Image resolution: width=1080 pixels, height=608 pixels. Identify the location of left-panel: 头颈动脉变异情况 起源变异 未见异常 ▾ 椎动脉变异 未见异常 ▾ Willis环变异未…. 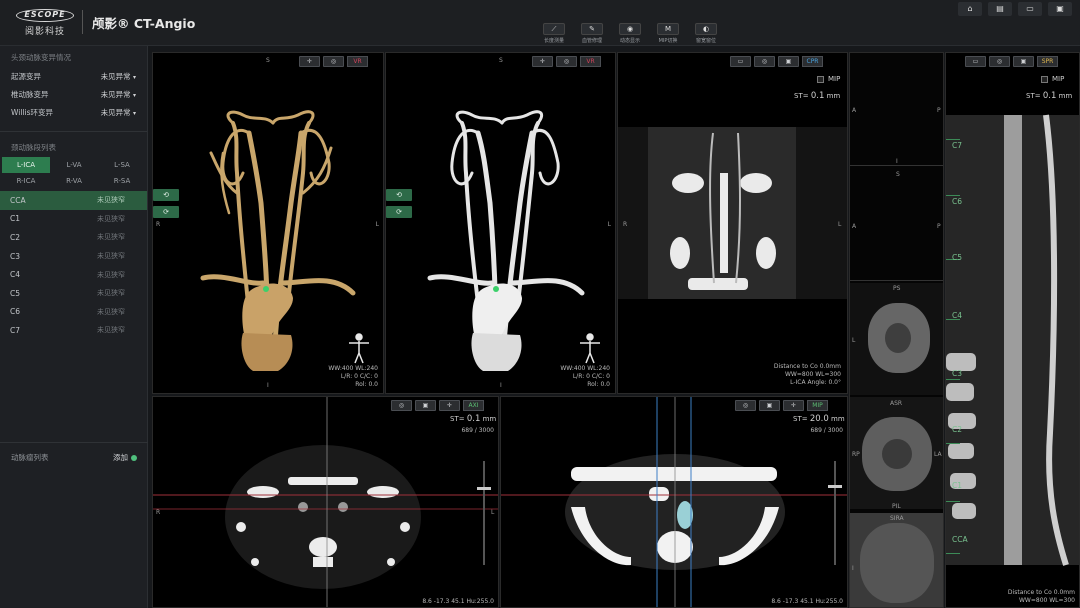
(74, 327).